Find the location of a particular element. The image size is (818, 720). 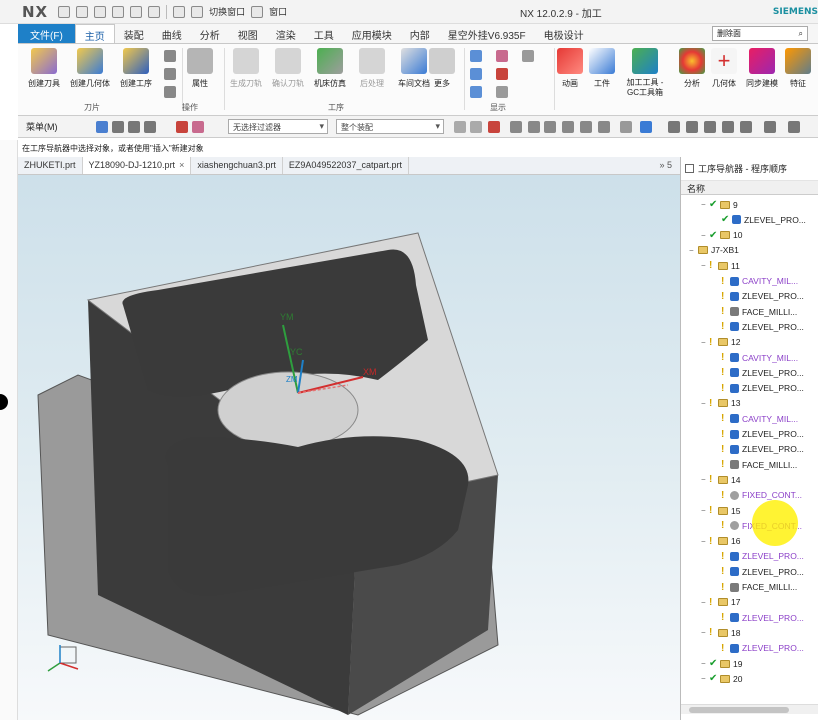

more-button: 更多 is located at coordinates (442, 68).